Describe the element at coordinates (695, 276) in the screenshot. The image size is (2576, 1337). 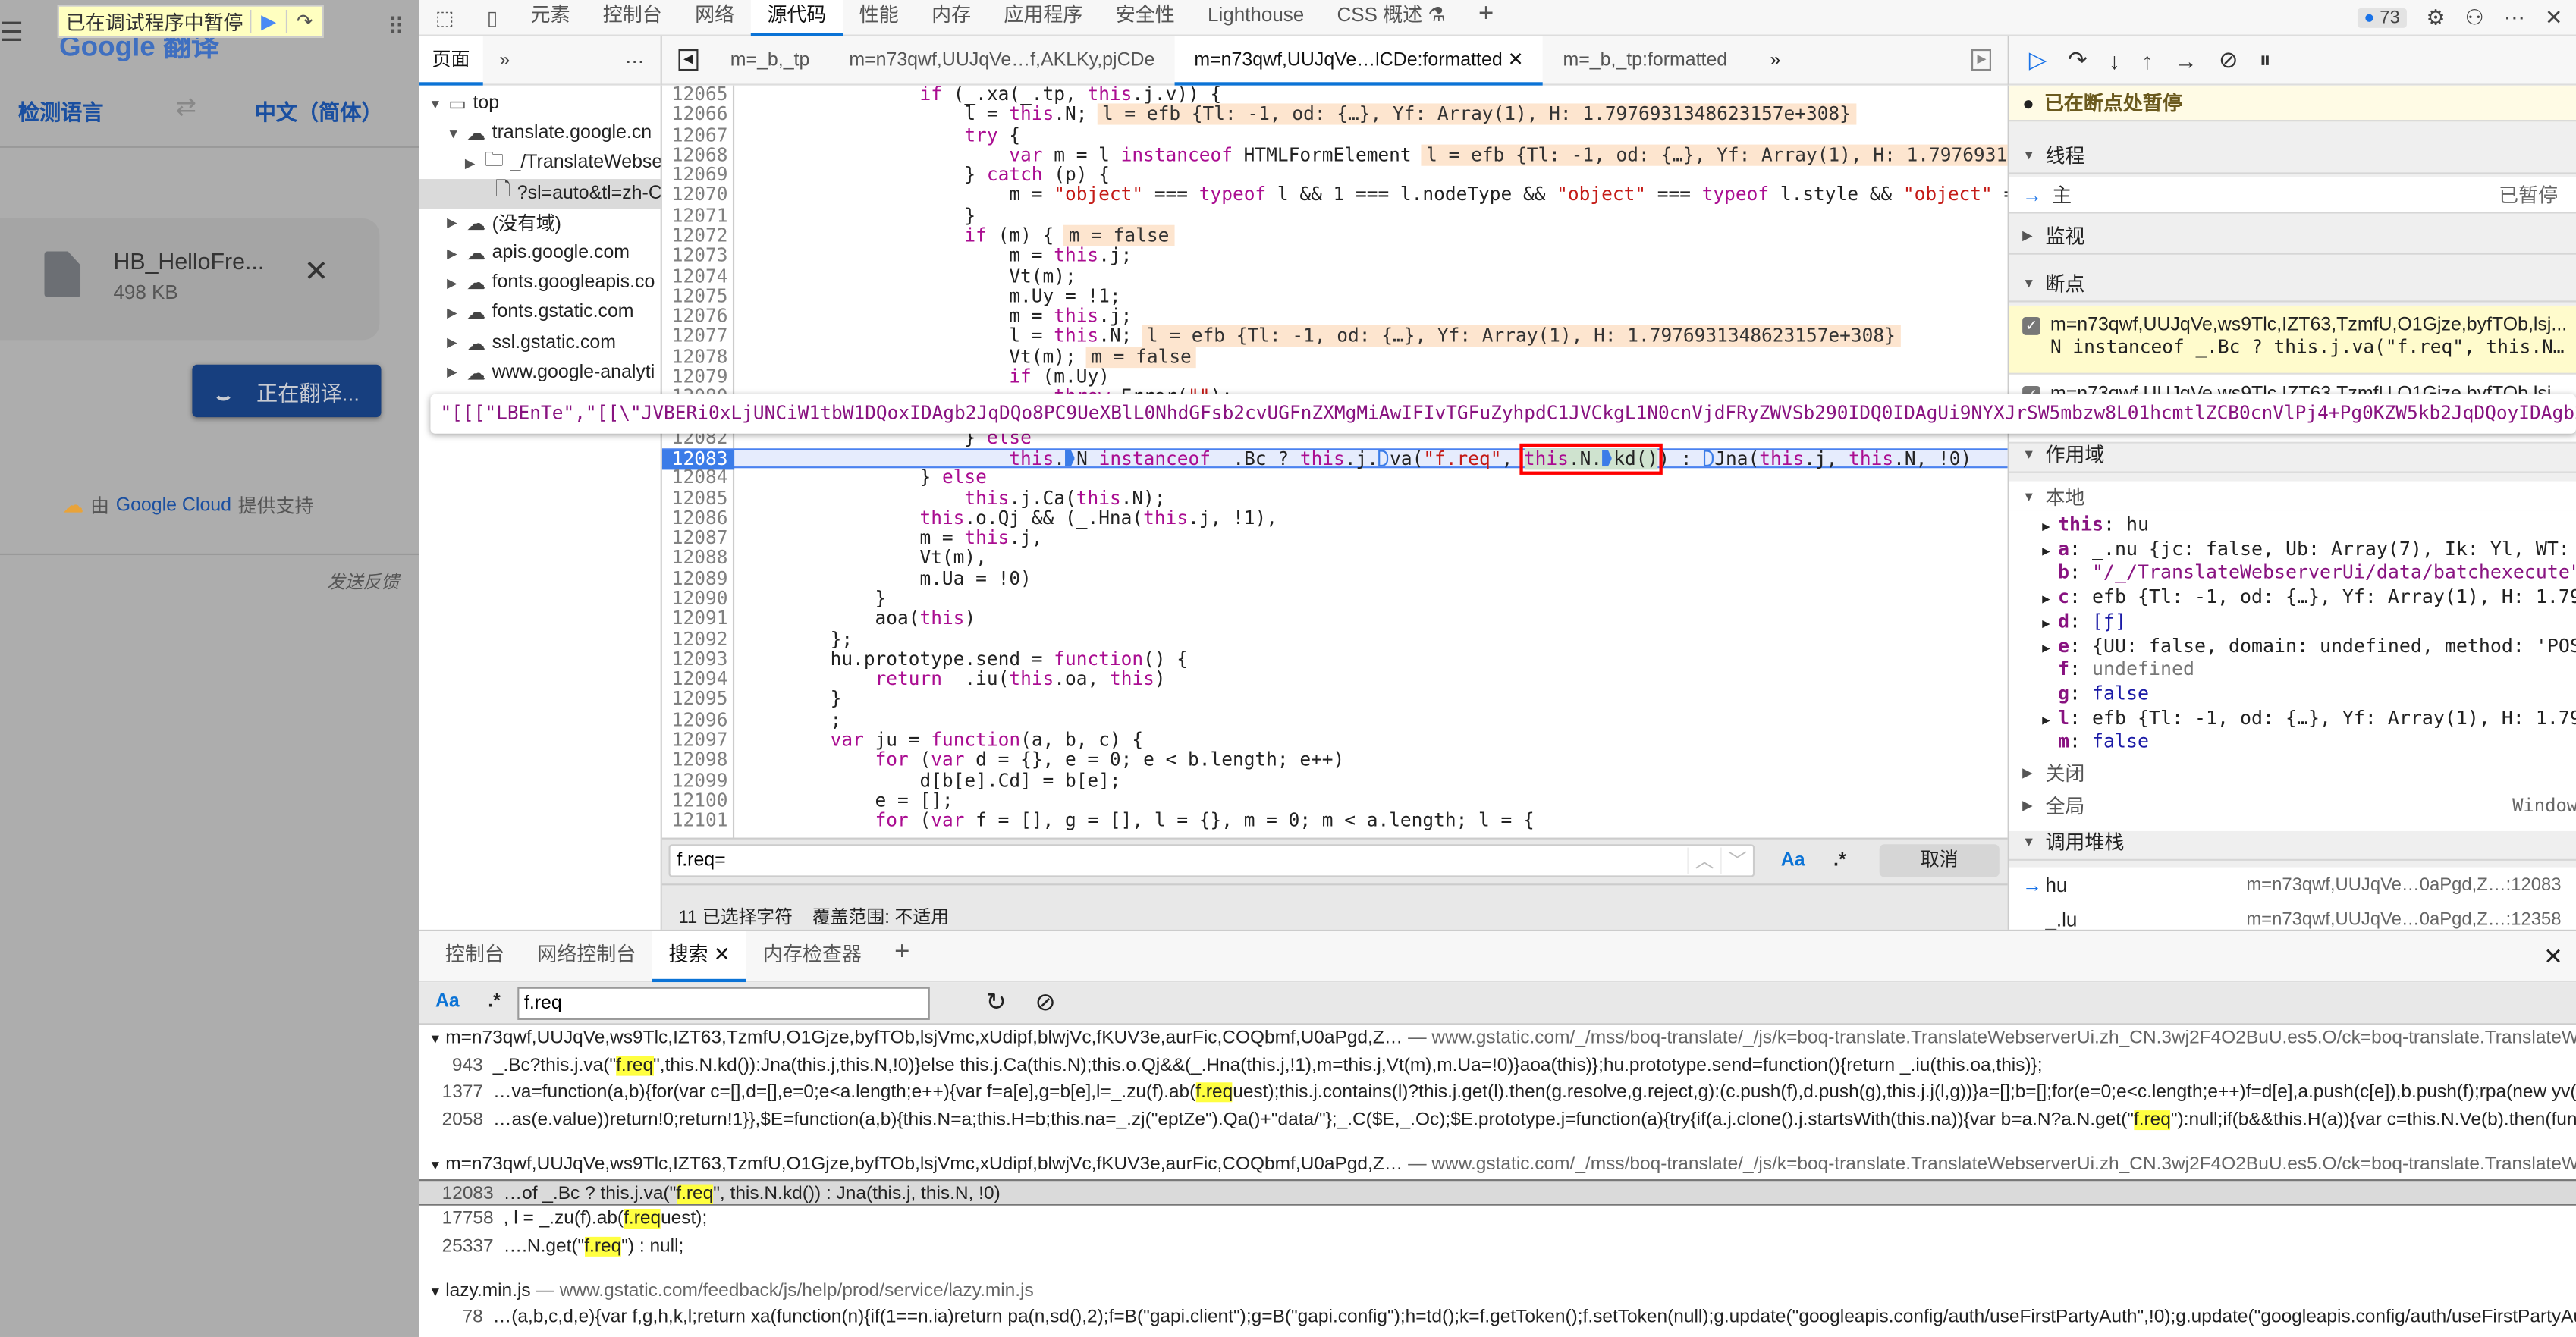
I see `line-number: 12074` at that location.